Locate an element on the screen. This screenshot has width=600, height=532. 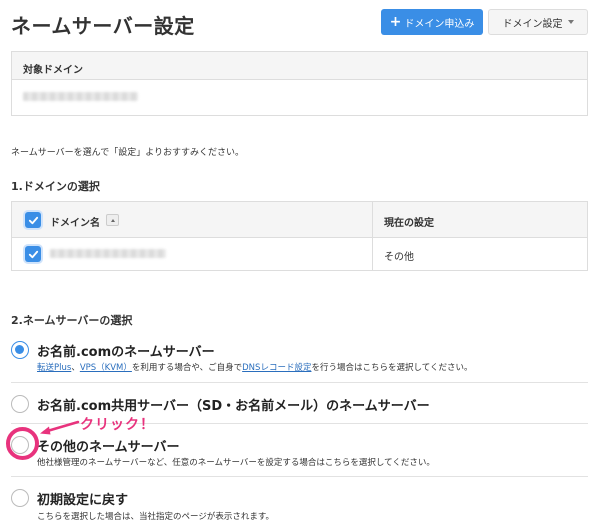
table-row: その他 is located at coordinates (299, 254).